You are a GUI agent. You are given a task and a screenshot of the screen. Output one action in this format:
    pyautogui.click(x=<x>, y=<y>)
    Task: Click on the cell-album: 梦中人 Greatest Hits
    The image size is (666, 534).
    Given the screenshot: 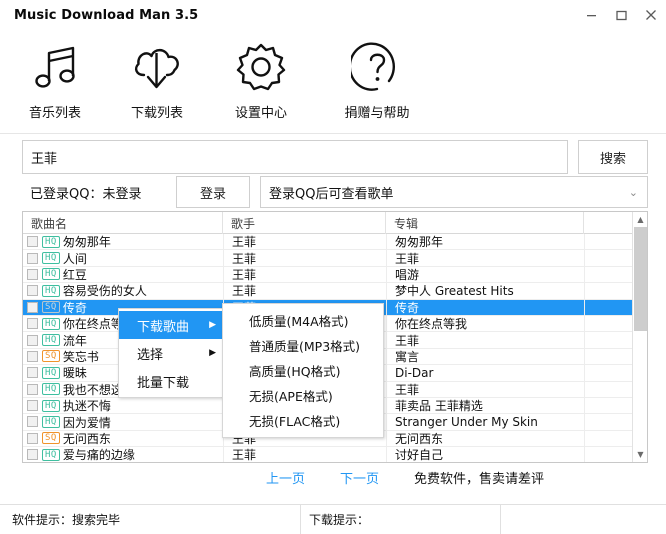 What is the action you would take?
    pyautogui.click(x=485, y=291)
    